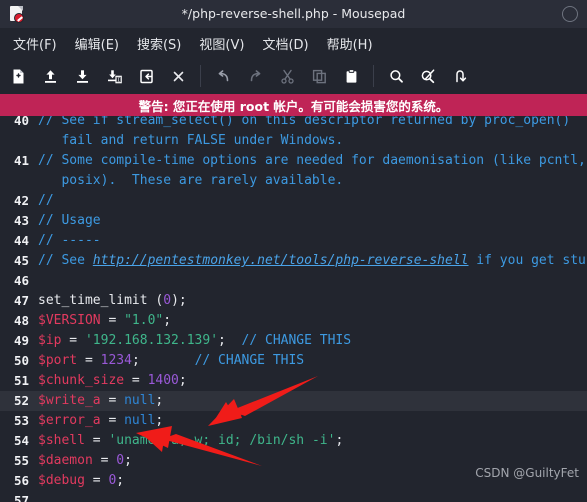  What do you see at coordinates (61, 480) in the screenshot?
I see `code-token: $debug` at bounding box center [61, 480].